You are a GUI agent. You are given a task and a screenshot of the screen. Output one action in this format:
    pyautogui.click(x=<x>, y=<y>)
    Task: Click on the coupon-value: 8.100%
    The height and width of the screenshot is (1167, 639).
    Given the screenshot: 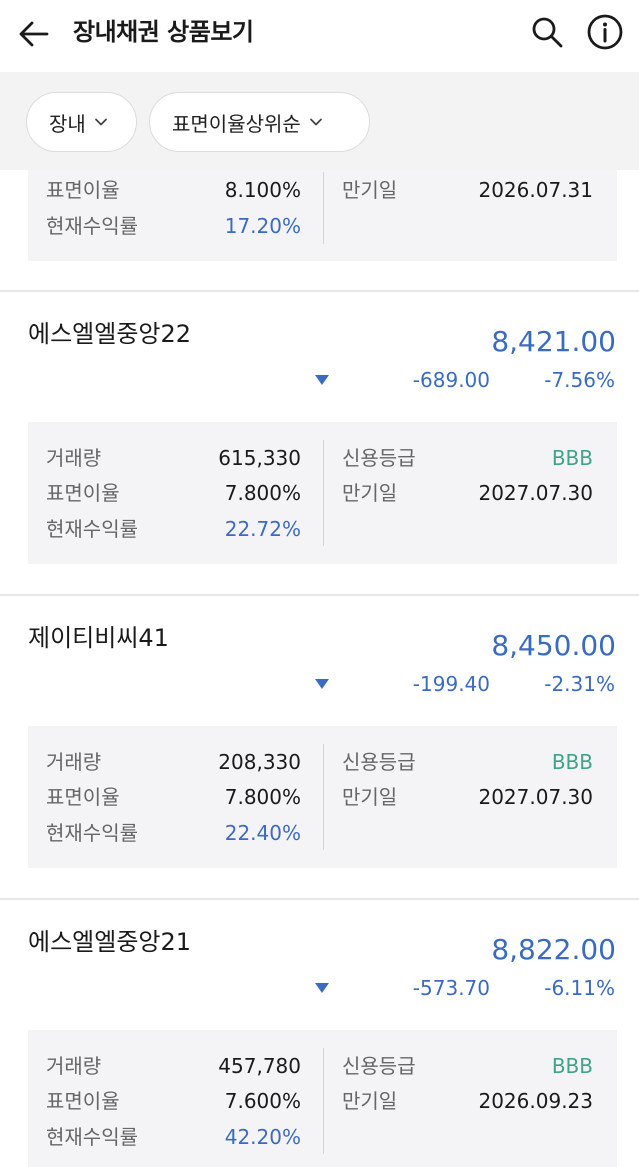 What is the action you would take?
    pyautogui.click(x=262, y=190)
    